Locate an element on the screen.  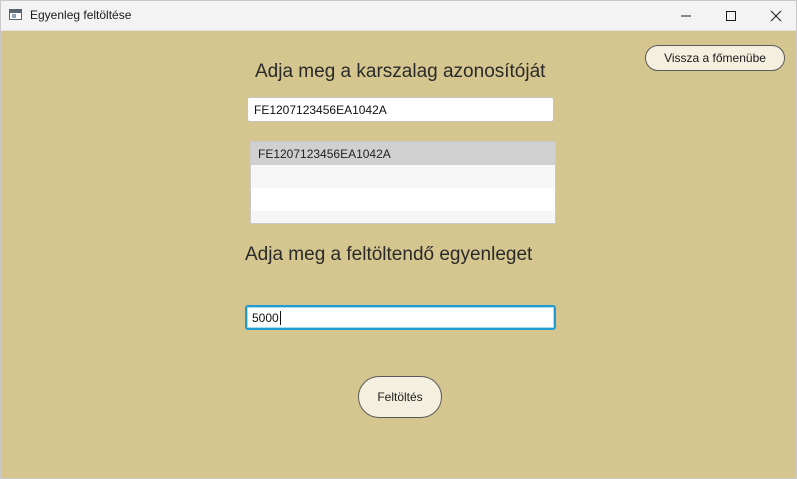
card-id-input-value: FE1207123456EA1042A is located at coordinates (320, 109).